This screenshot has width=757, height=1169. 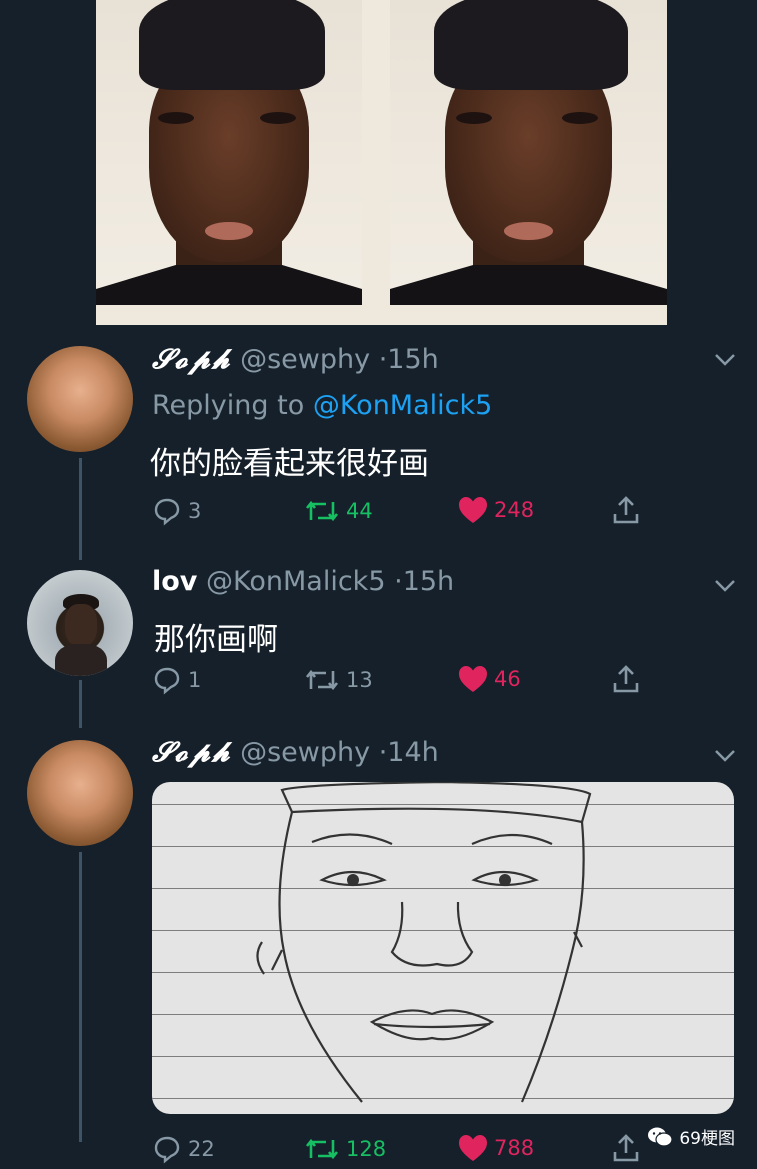 I want to click on retweet-button: 128, so click(x=345, y=1149).